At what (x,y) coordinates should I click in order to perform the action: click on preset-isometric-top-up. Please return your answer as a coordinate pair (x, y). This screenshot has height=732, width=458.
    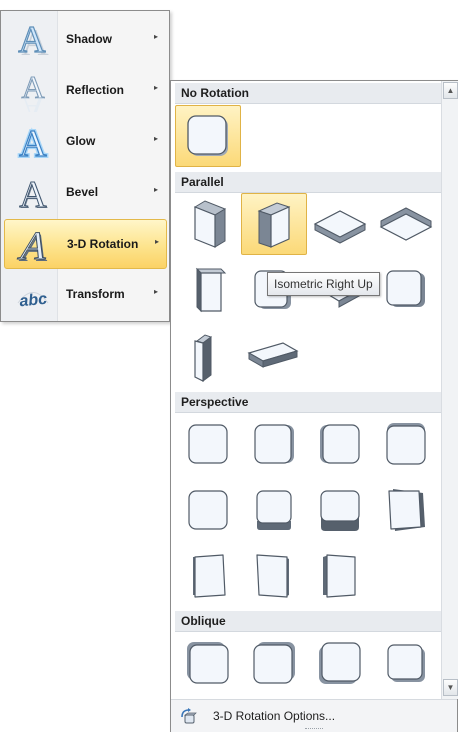
    Looking at the image, I should click on (340, 224).